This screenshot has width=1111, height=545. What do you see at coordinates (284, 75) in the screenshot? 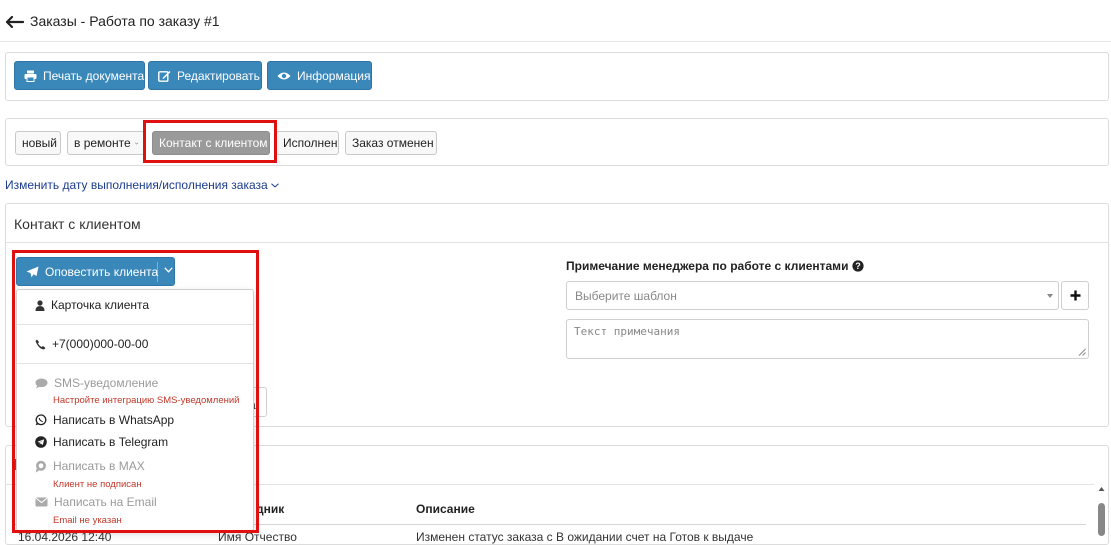
I see `eye-icon` at bounding box center [284, 75].